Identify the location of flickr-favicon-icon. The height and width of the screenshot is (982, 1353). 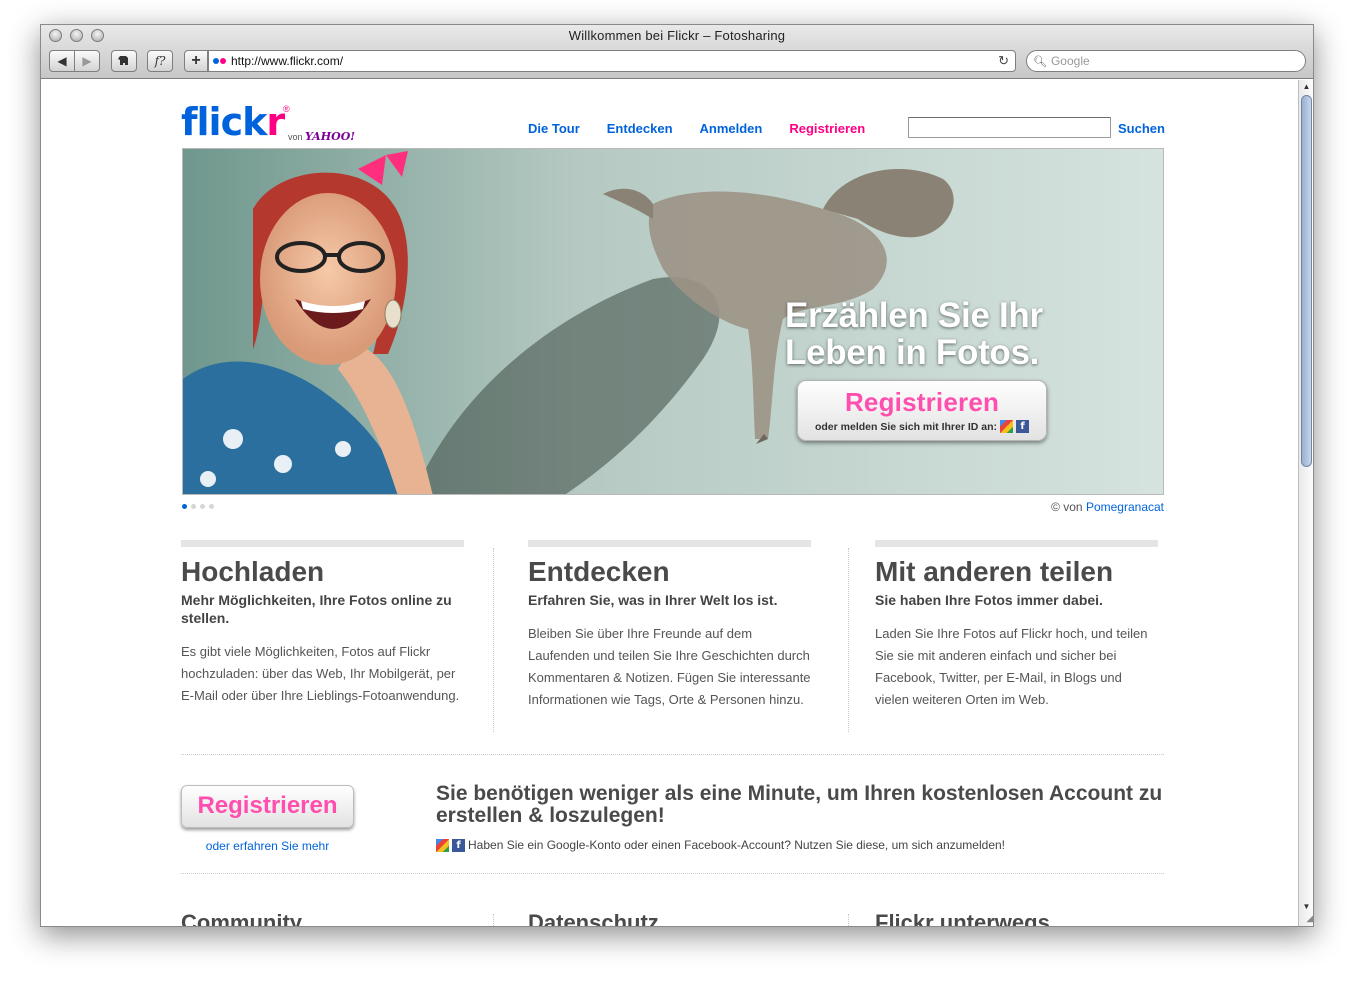
(219, 61).